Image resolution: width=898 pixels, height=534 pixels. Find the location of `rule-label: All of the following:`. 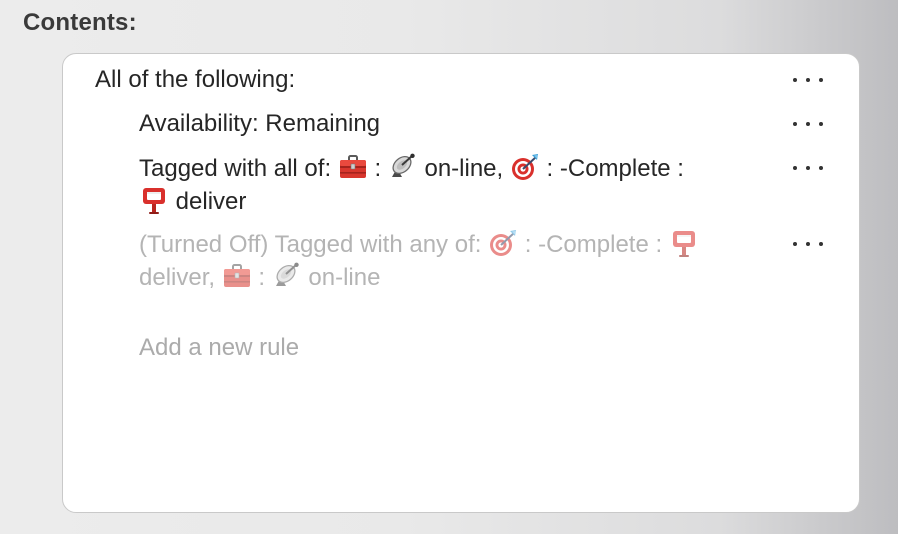

rule-label: All of the following: is located at coordinates (195, 79).